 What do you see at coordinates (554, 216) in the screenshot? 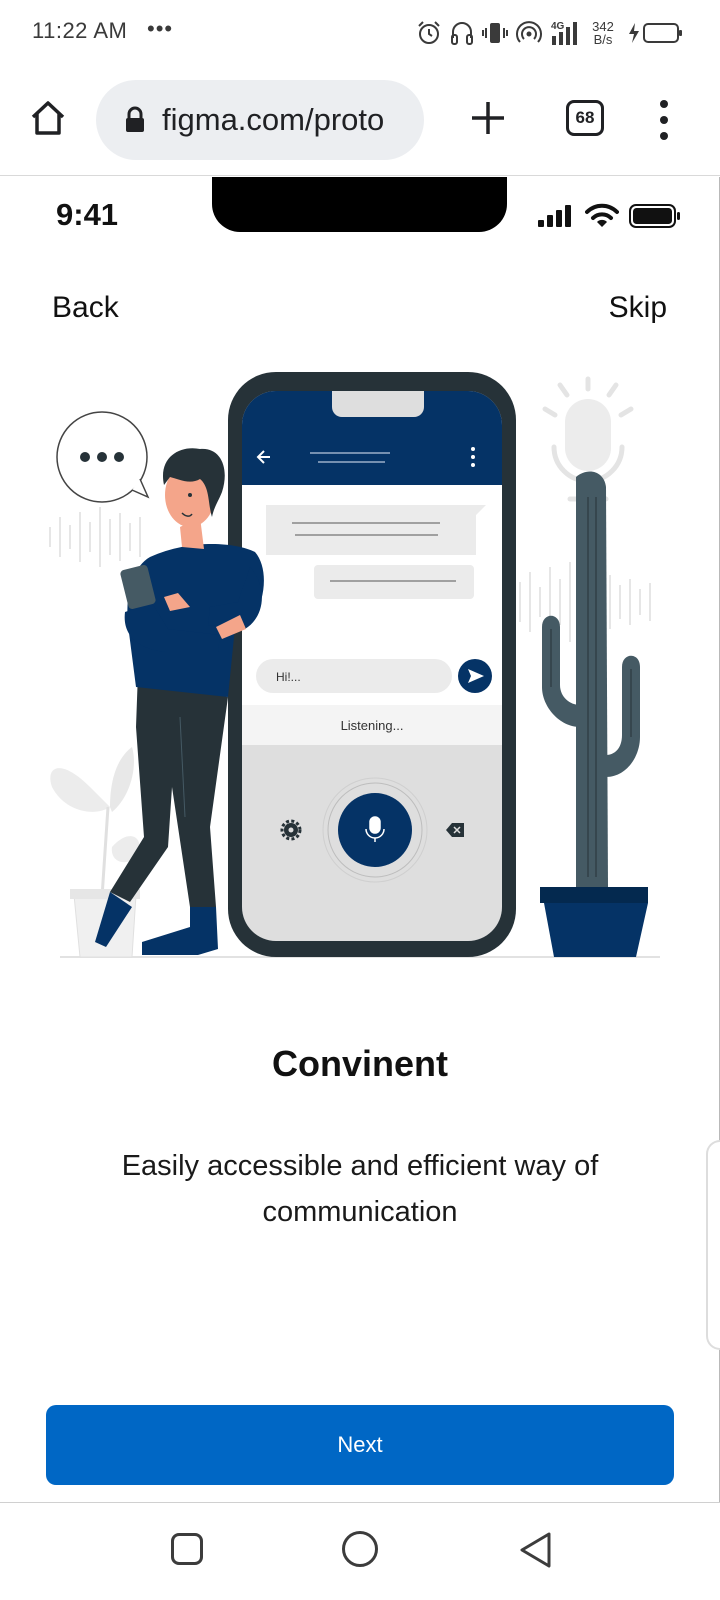
I see `cellular-signal-icon` at bounding box center [554, 216].